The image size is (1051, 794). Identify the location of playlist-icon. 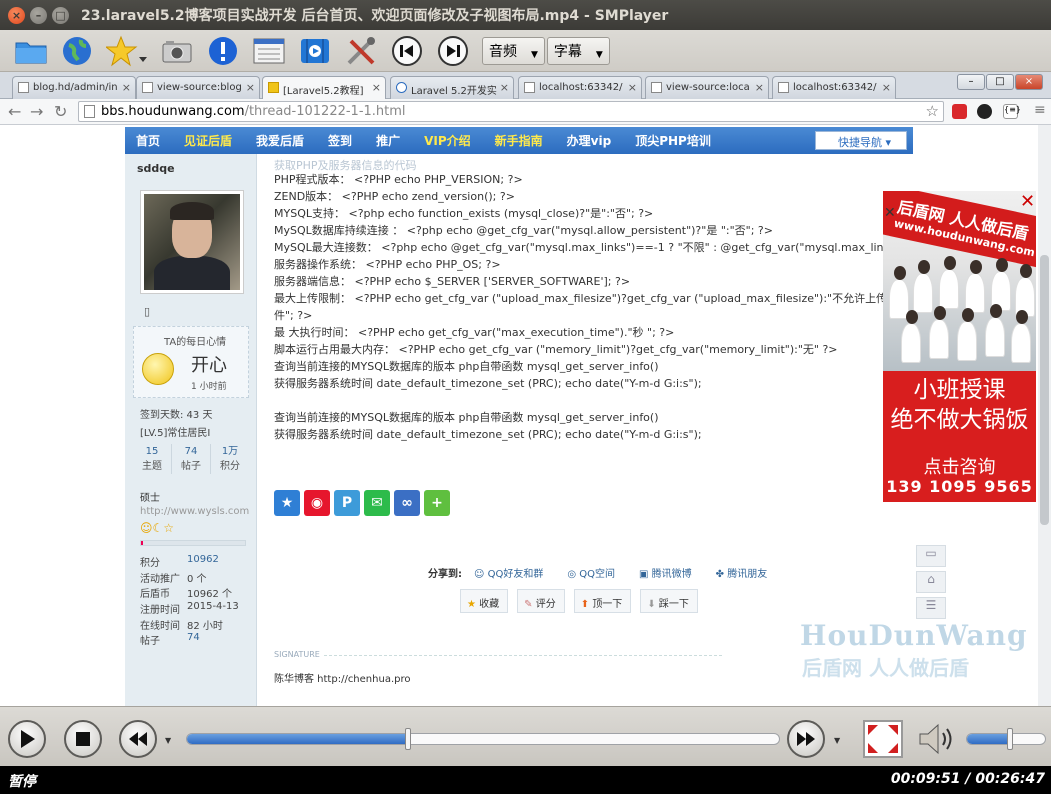
(269, 51).